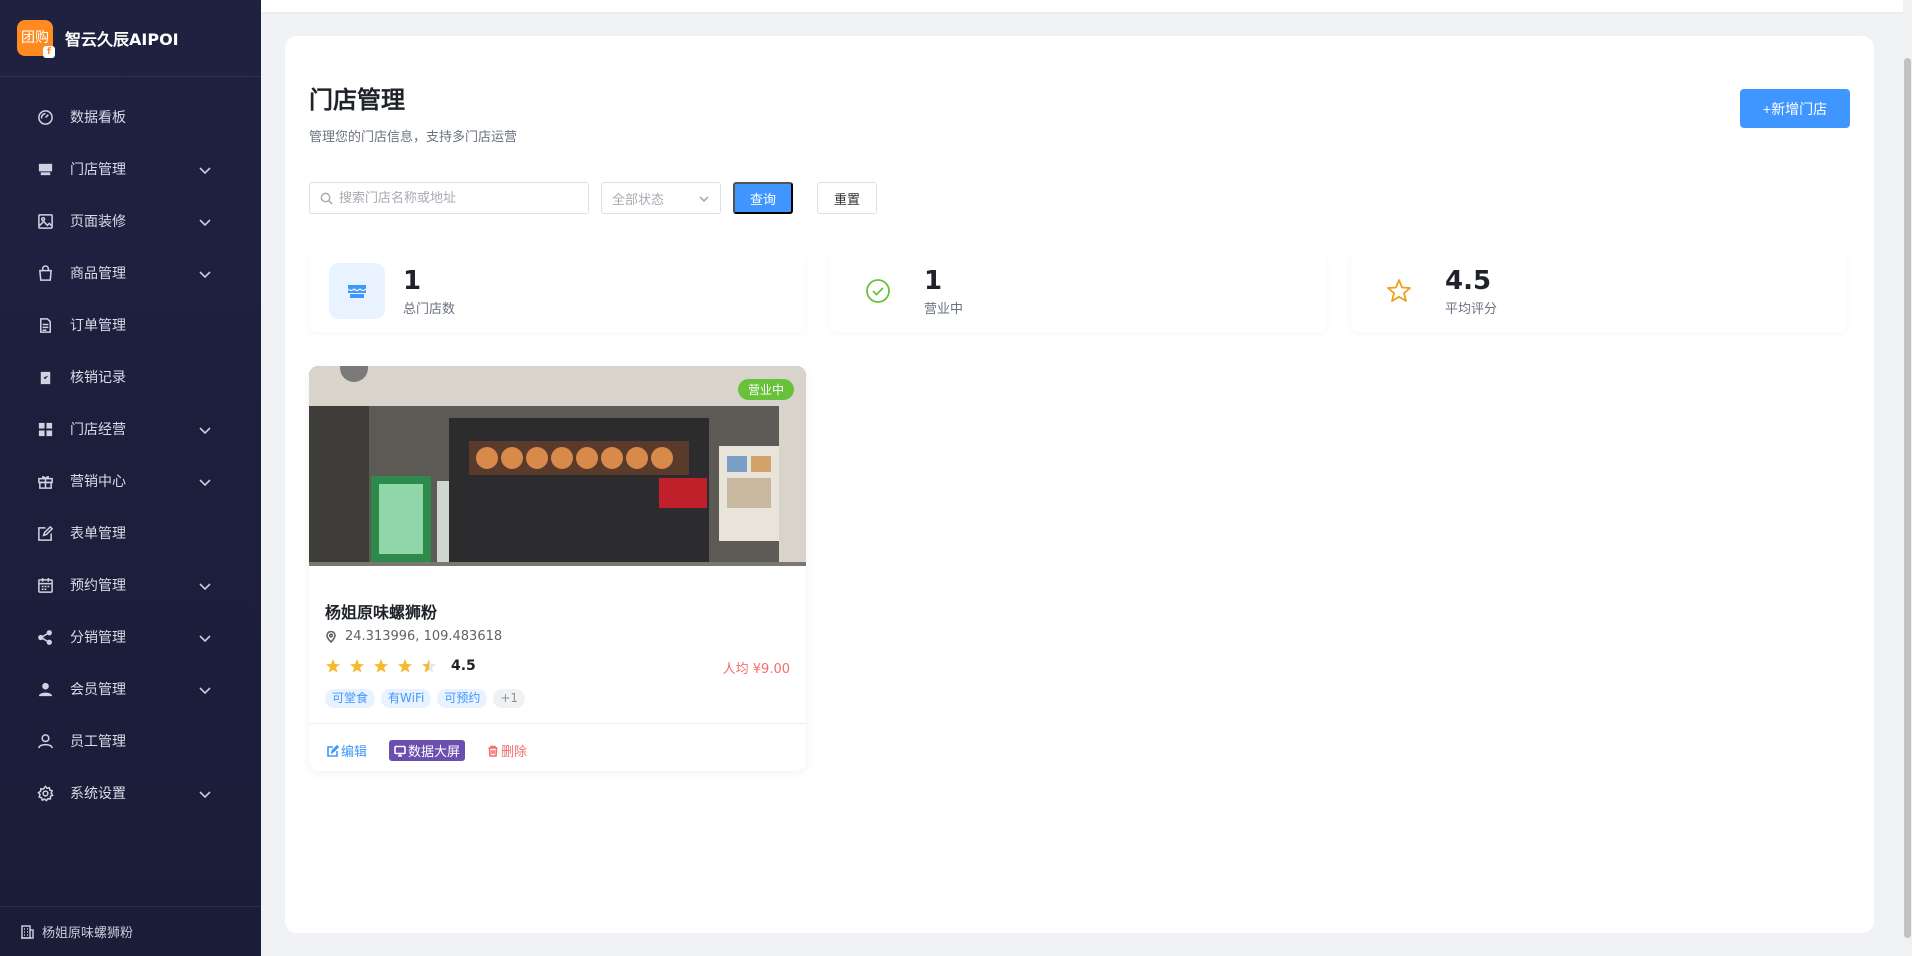 Image resolution: width=1912 pixels, height=956 pixels. I want to click on sidebar: 团购 f 智云久辰AIPOI 数据看板 门店管理 页面装修 商品管理 订单管理, so click(130, 478).